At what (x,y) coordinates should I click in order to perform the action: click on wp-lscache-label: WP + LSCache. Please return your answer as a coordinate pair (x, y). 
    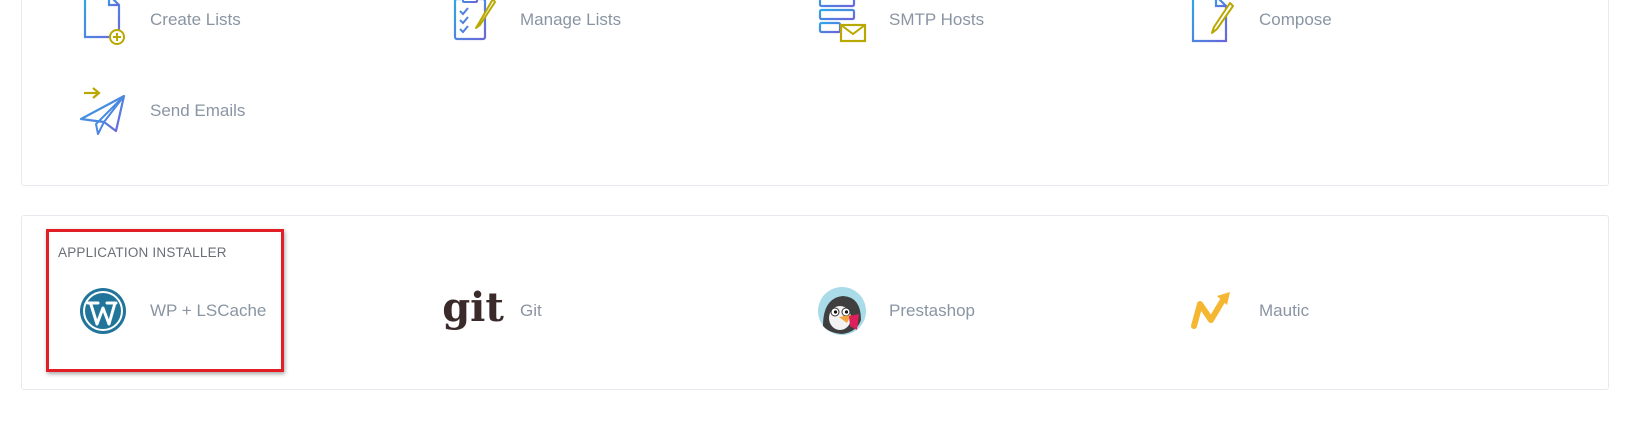
    Looking at the image, I should click on (208, 310).